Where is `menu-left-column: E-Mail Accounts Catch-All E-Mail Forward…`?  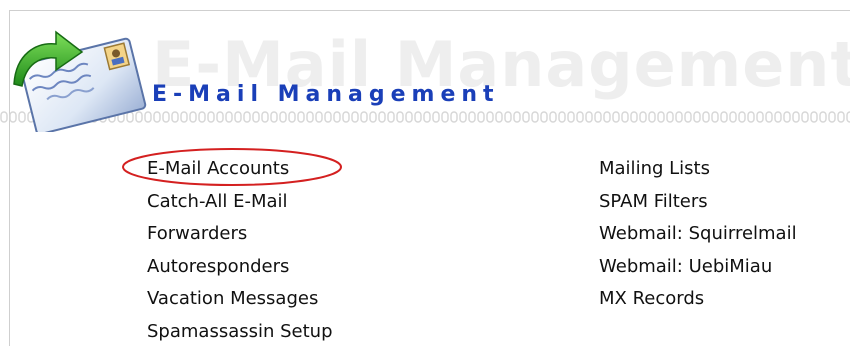 menu-left-column: E-Mail Accounts Catch-All E-Mail Forward… is located at coordinates (240, 250).